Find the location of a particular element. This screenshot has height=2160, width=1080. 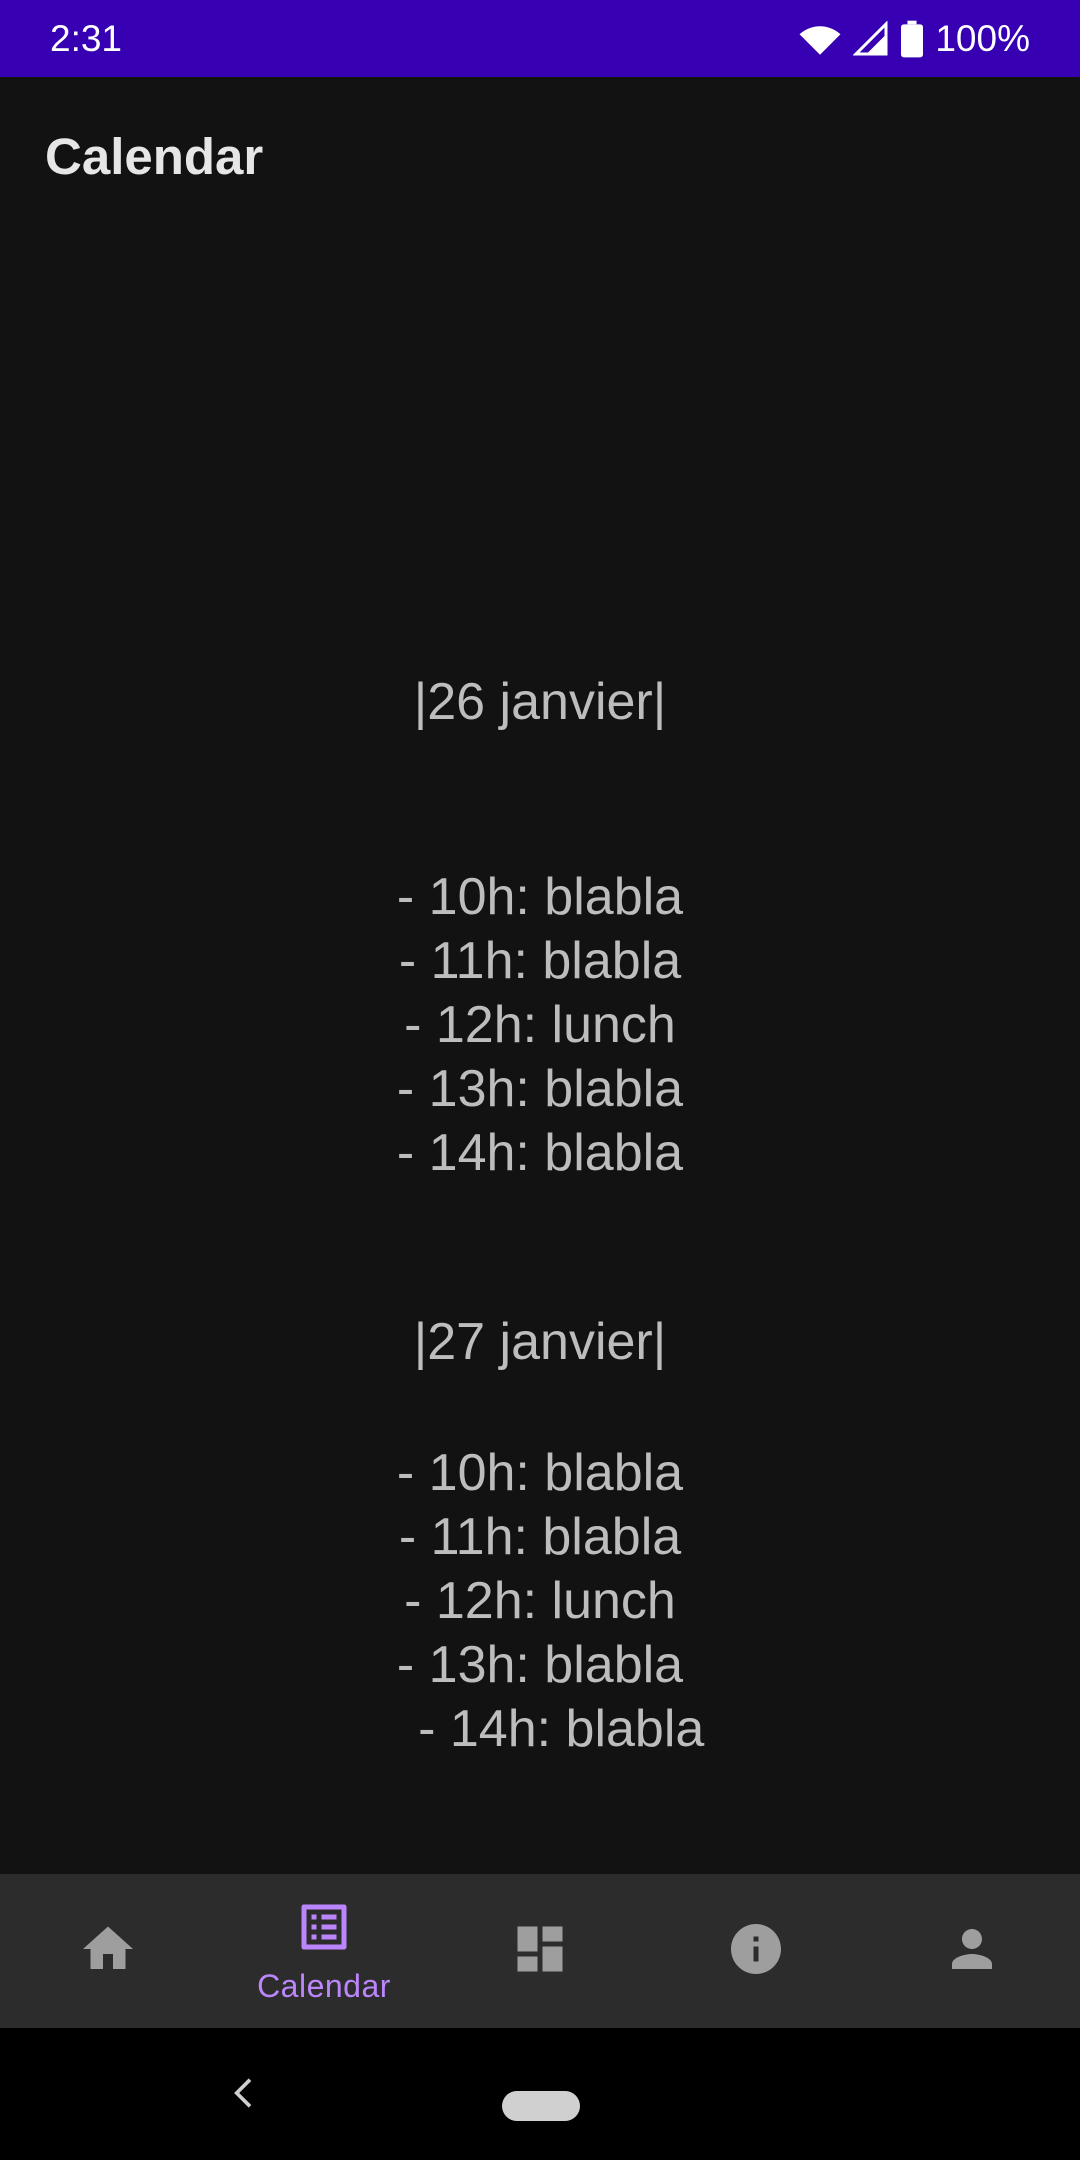

nav-item-dashboard is located at coordinates (540, 1951).